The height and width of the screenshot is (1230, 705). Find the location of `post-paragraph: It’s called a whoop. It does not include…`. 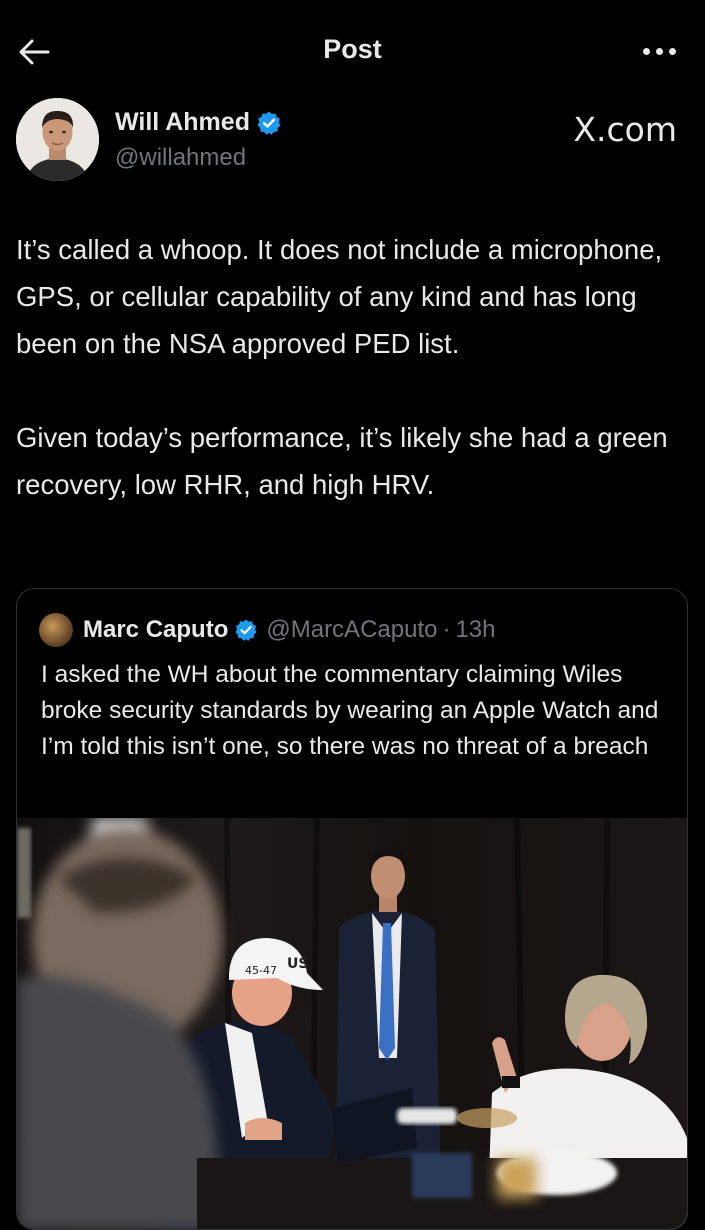

post-paragraph: It’s called a whoop. It does not include… is located at coordinates (339, 296).